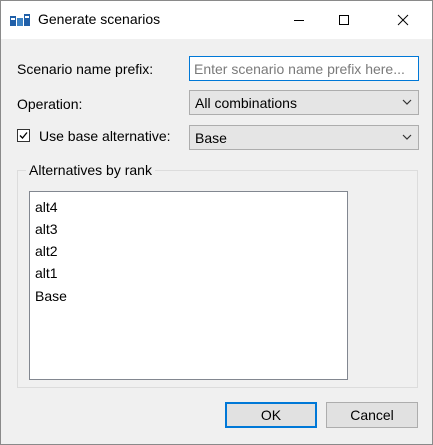 The image size is (433, 445). Describe the element at coordinates (99, 19) in the screenshot. I see `window-title: Generate scenarios` at that location.